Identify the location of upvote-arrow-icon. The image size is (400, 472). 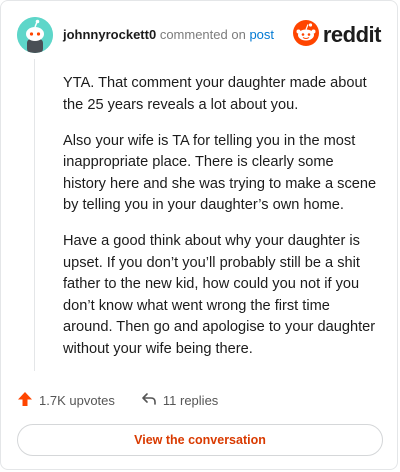
(28, 400).